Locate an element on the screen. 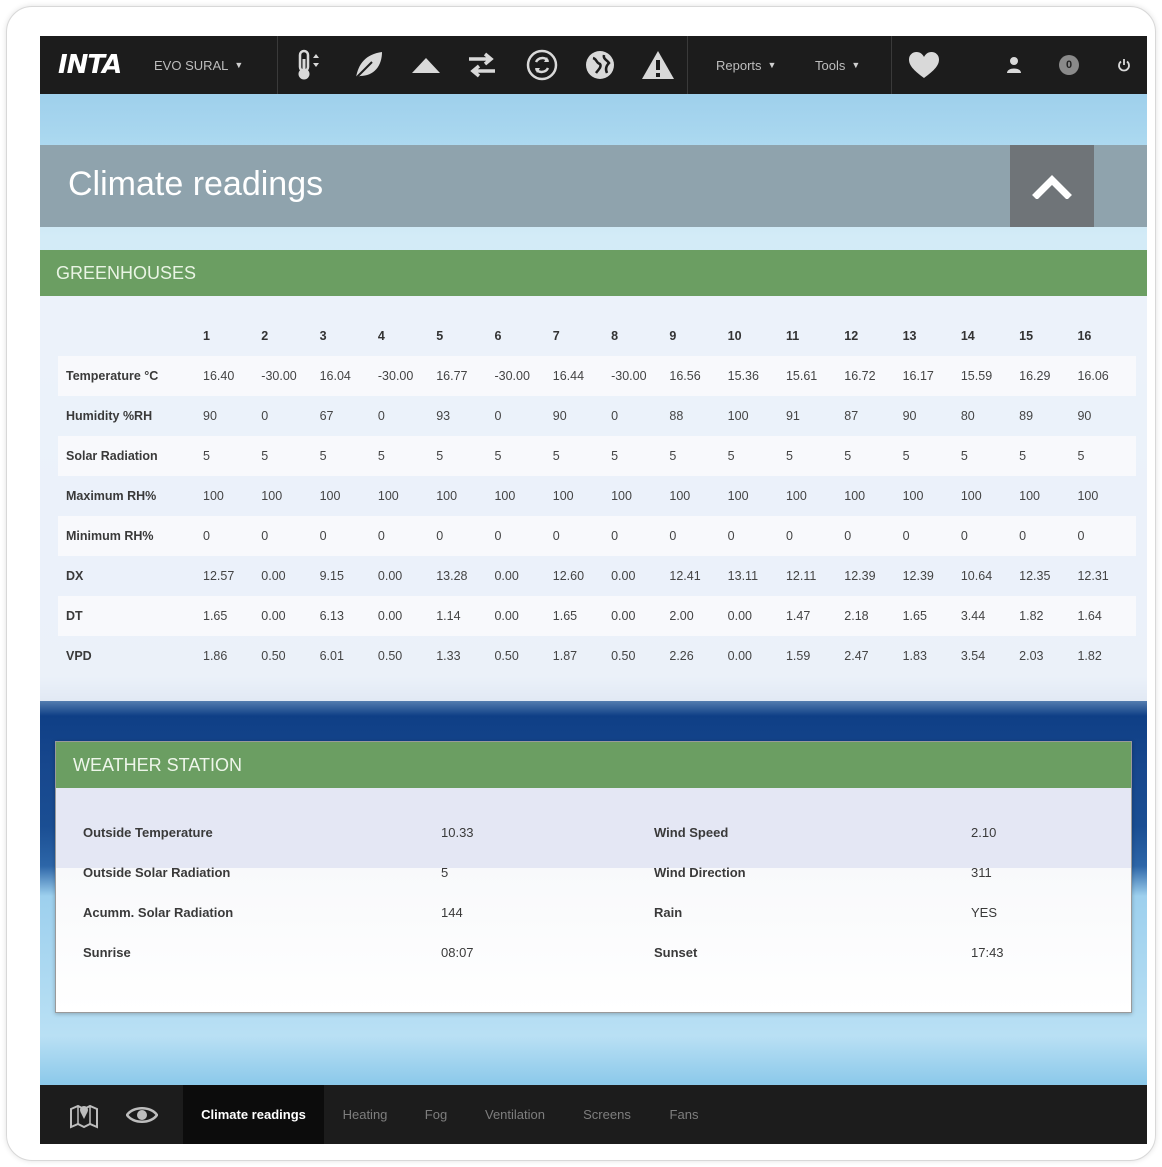 This screenshot has height=1167, width=1162. exchange-icon is located at coordinates (482, 65).